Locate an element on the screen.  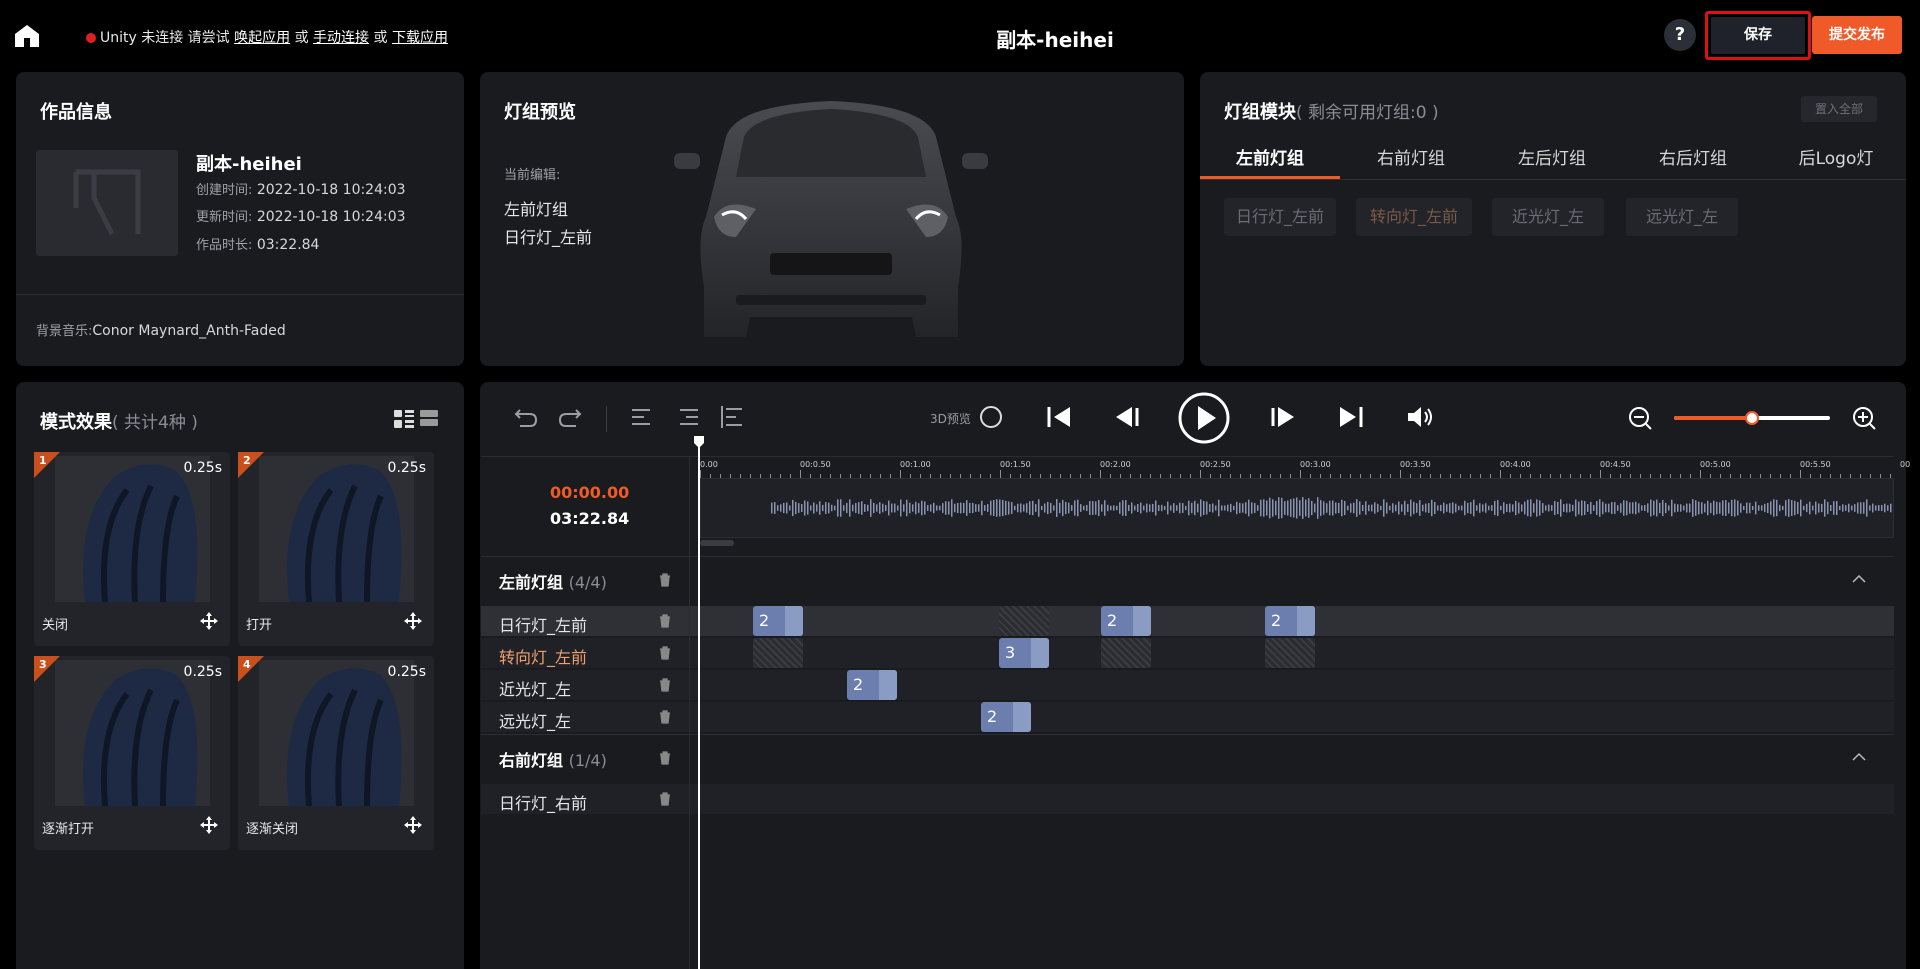
tab-right-rear: 右后灯组 is located at coordinates (1693, 156).